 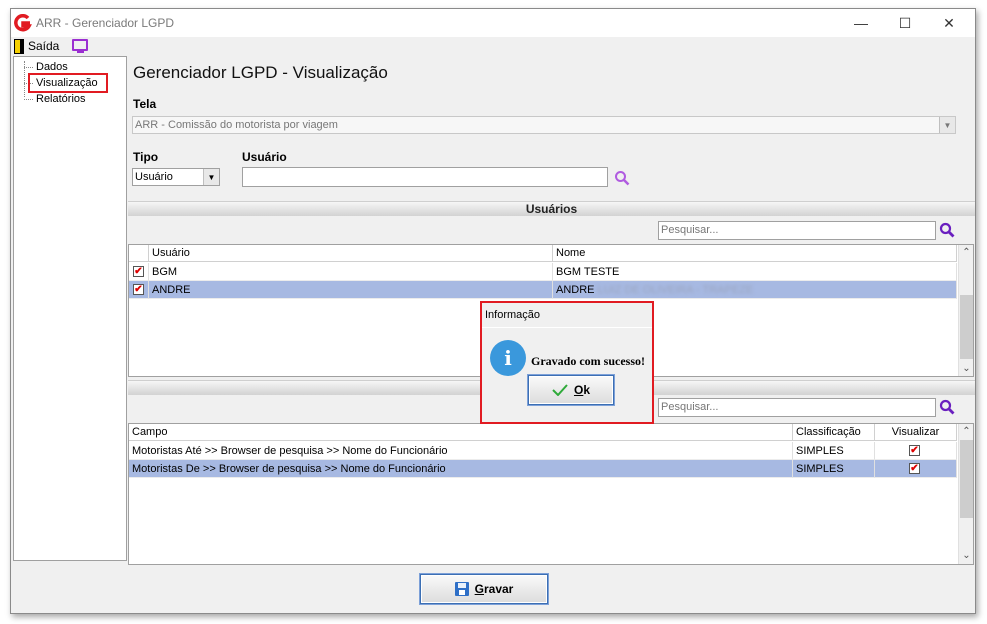 I want to click on ok-button: Ok, so click(x=571, y=390).